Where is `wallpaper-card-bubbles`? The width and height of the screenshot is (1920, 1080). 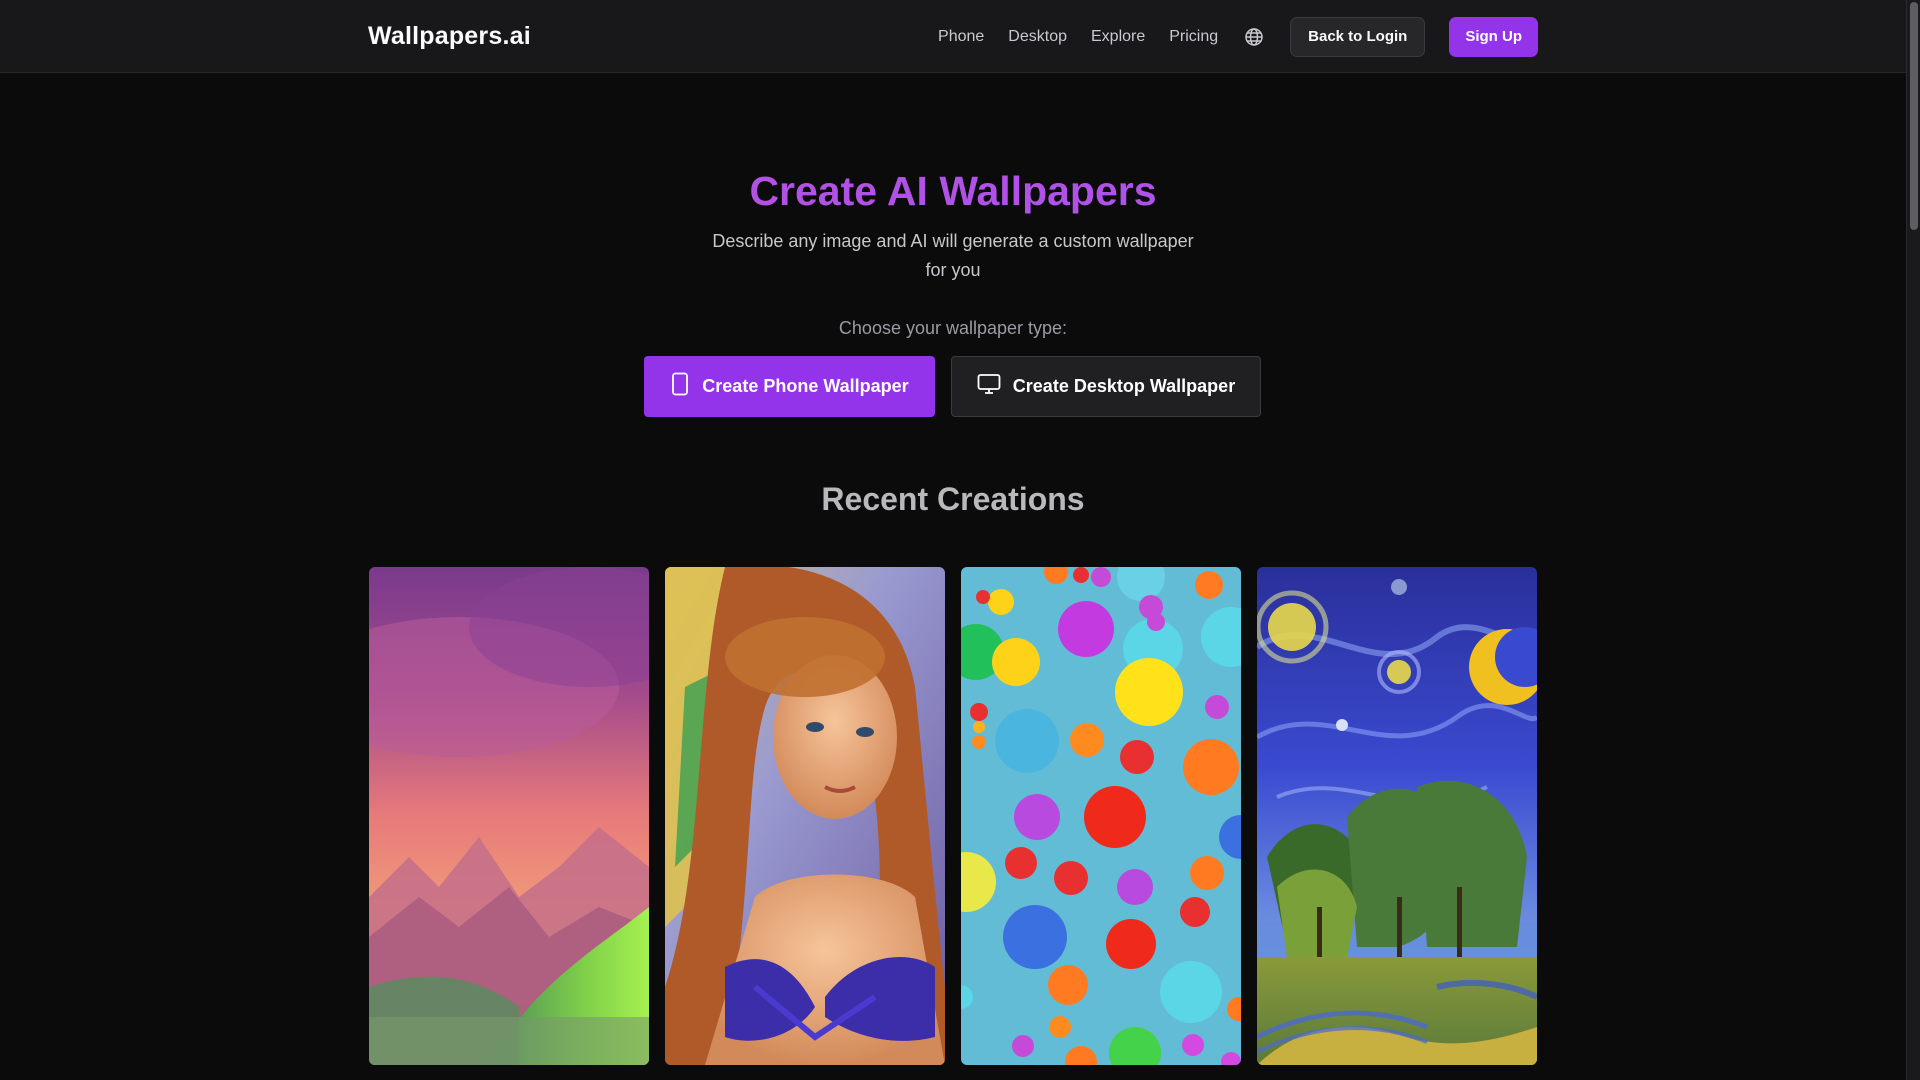 wallpaper-card-bubbles is located at coordinates (1101, 816).